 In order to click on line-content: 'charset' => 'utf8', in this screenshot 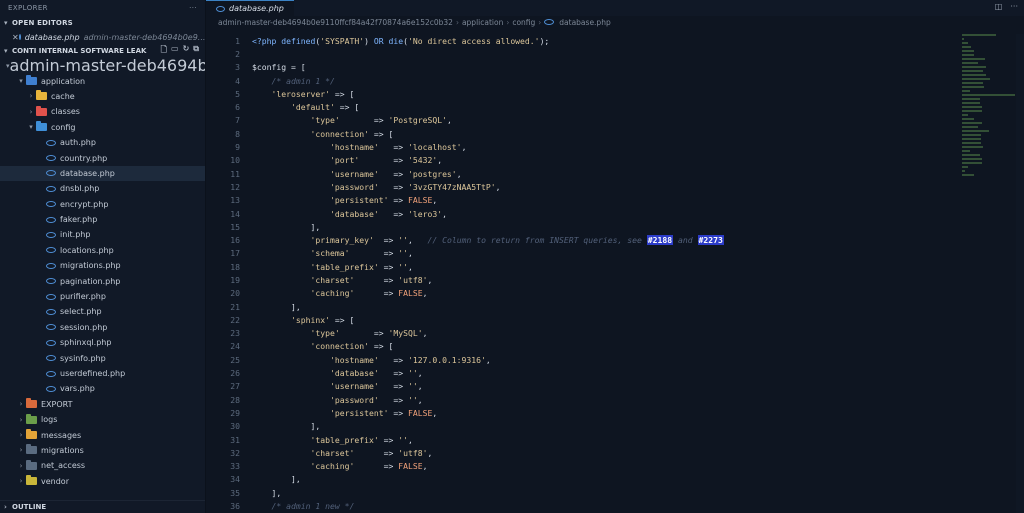, I will do `click(342, 453)`.